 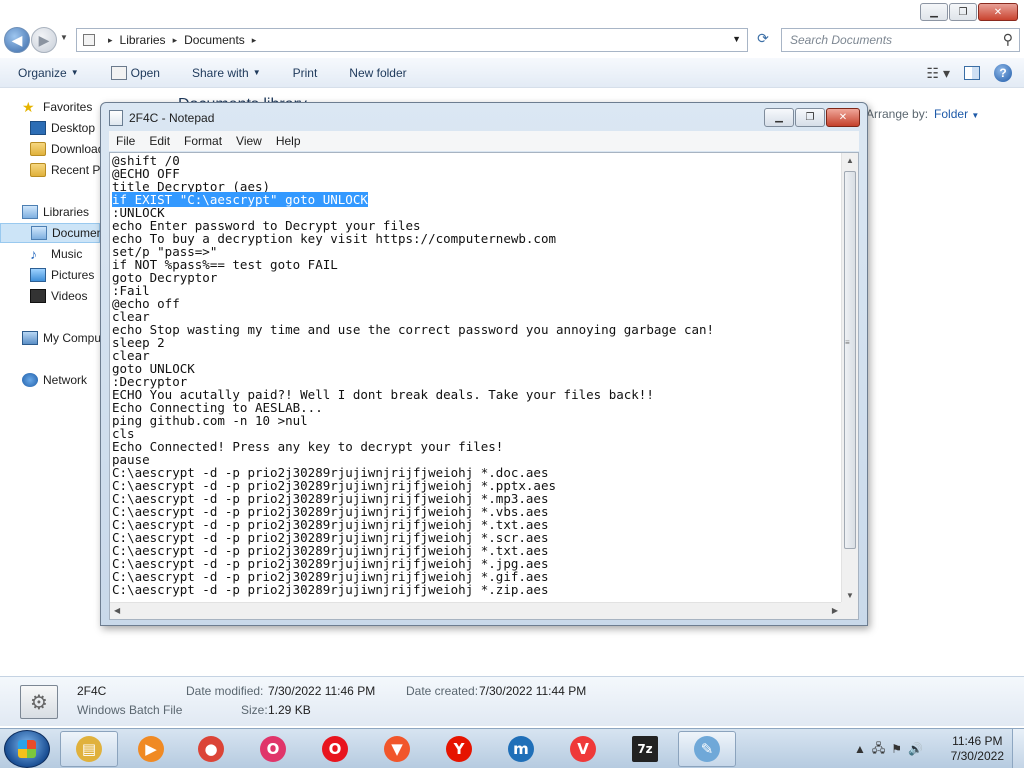 What do you see at coordinates (224, 73) in the screenshot?
I see `share-with-button: Share with ▼` at bounding box center [224, 73].